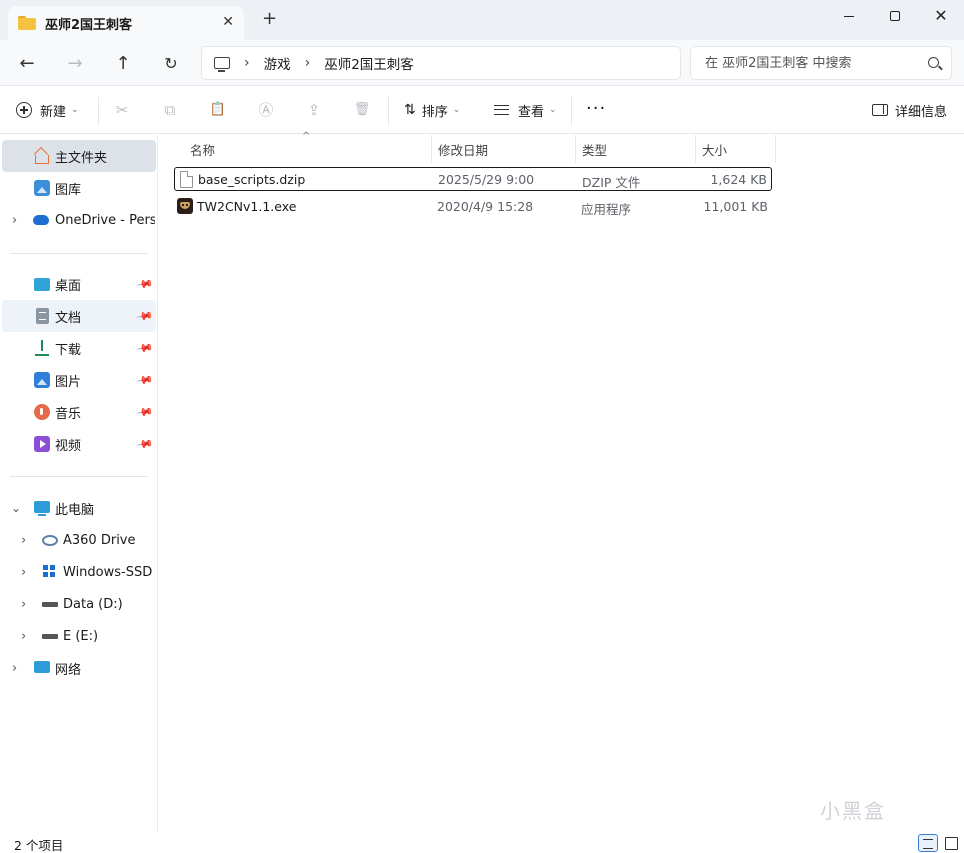  What do you see at coordinates (269, 19) in the screenshot?
I see `new-tab-button: +` at bounding box center [269, 19].